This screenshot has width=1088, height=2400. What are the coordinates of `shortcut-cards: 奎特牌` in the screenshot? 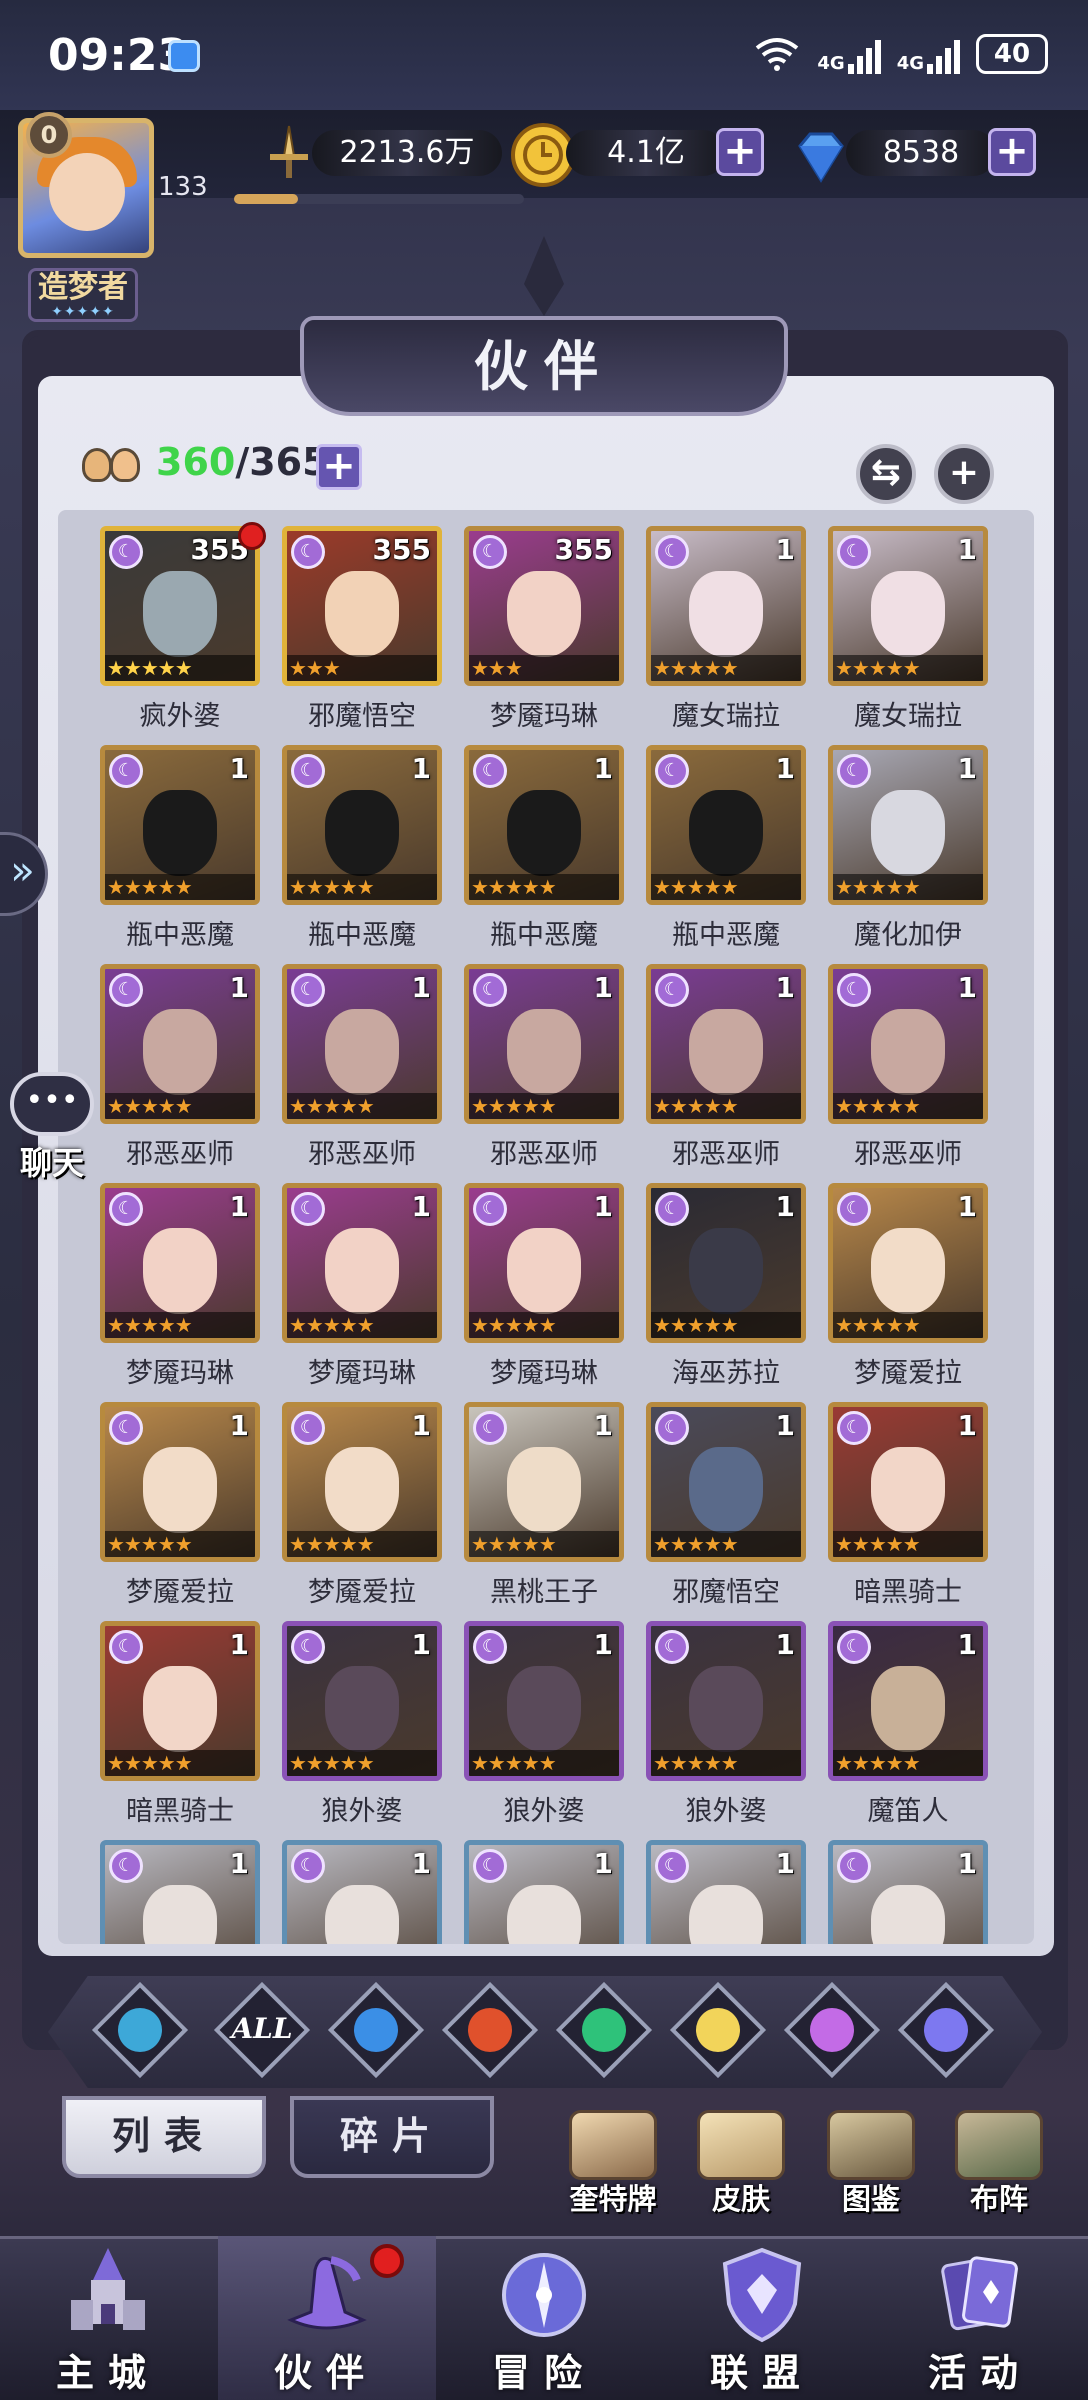 It's located at (613, 2165).